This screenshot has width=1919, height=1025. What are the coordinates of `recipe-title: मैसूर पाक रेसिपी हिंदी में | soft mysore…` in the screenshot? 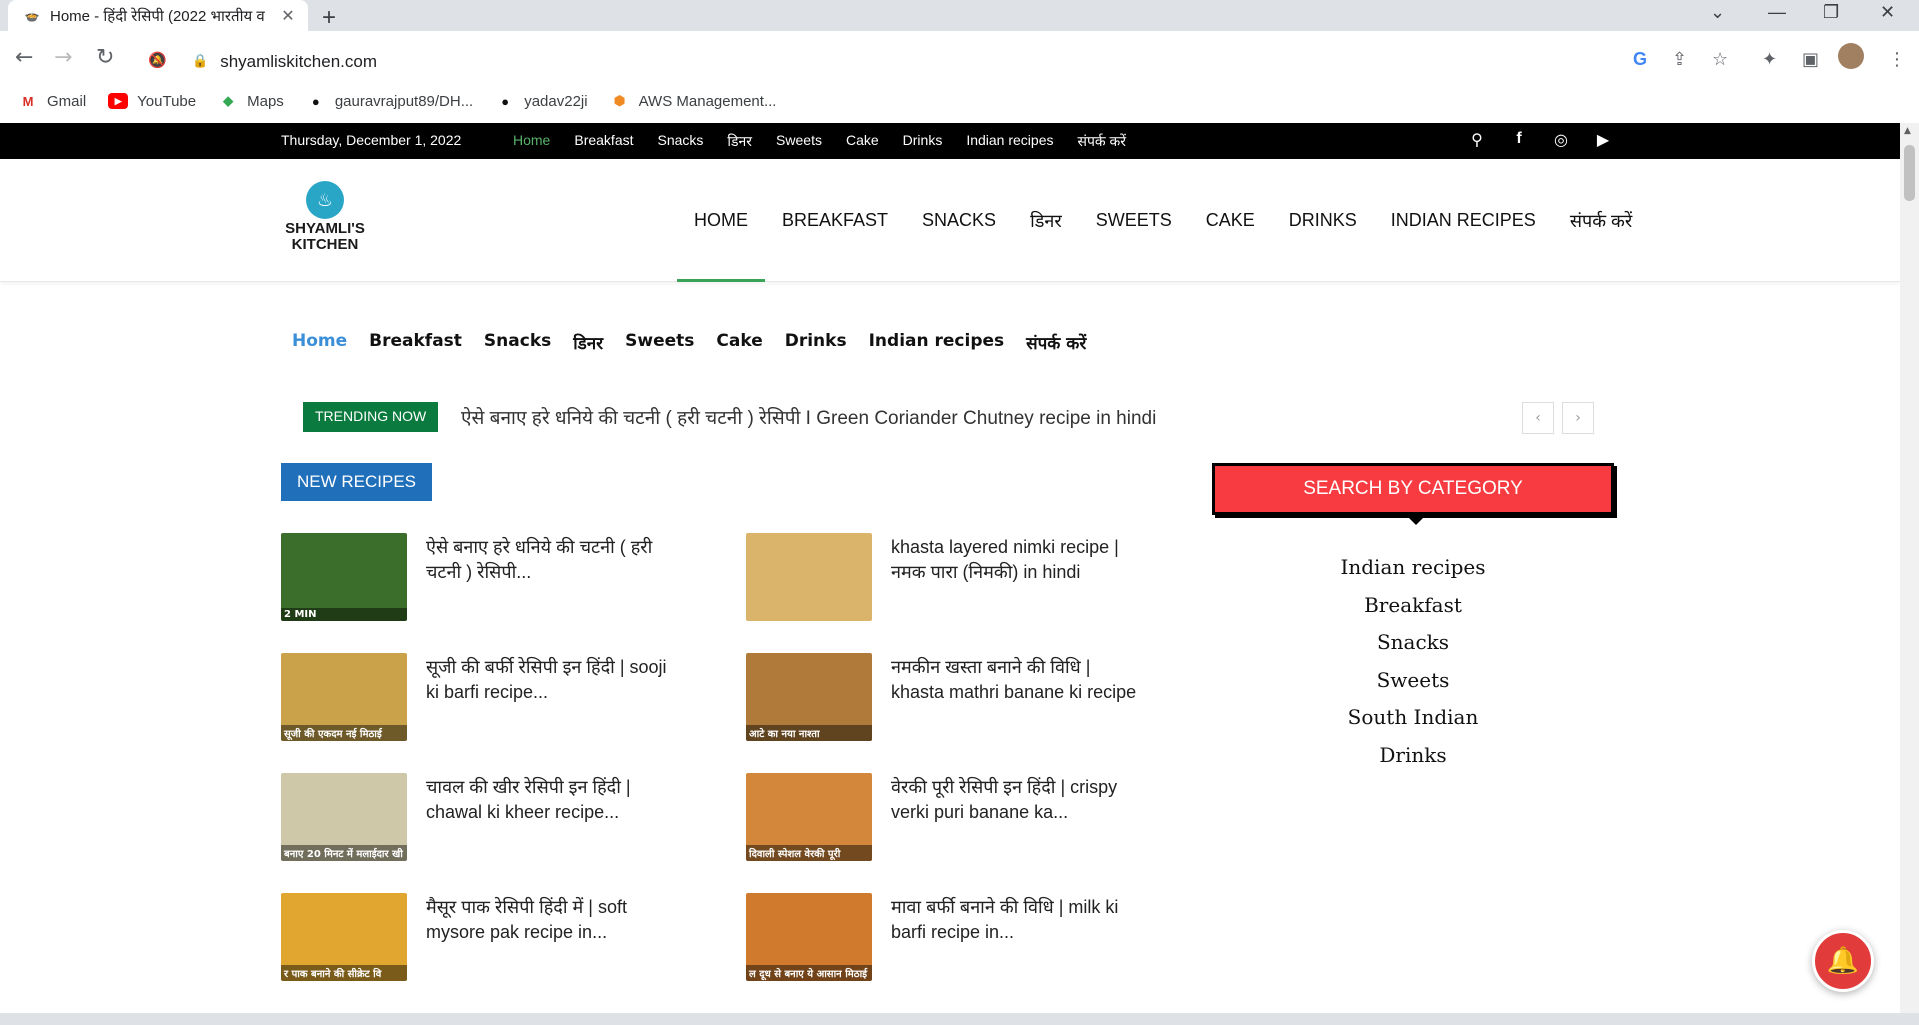 It's located at (551, 920).